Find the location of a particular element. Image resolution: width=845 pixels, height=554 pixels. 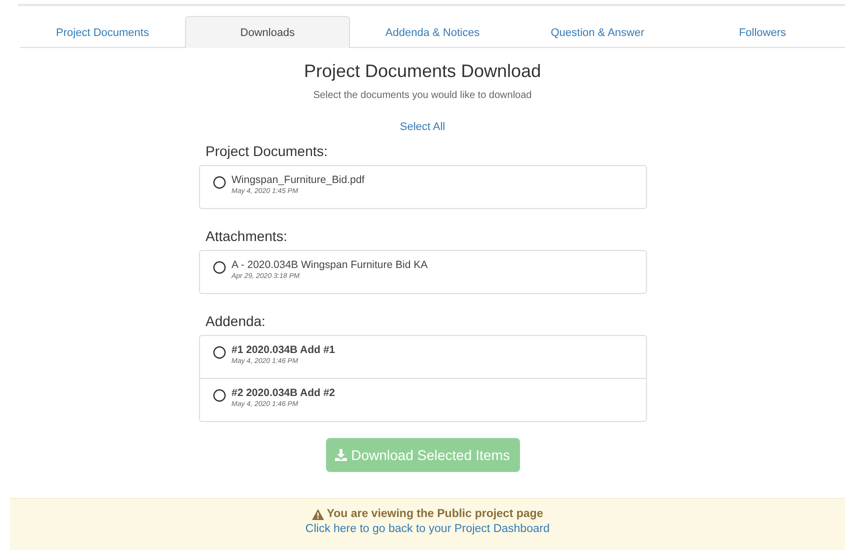

tab: Followers is located at coordinates (762, 32).